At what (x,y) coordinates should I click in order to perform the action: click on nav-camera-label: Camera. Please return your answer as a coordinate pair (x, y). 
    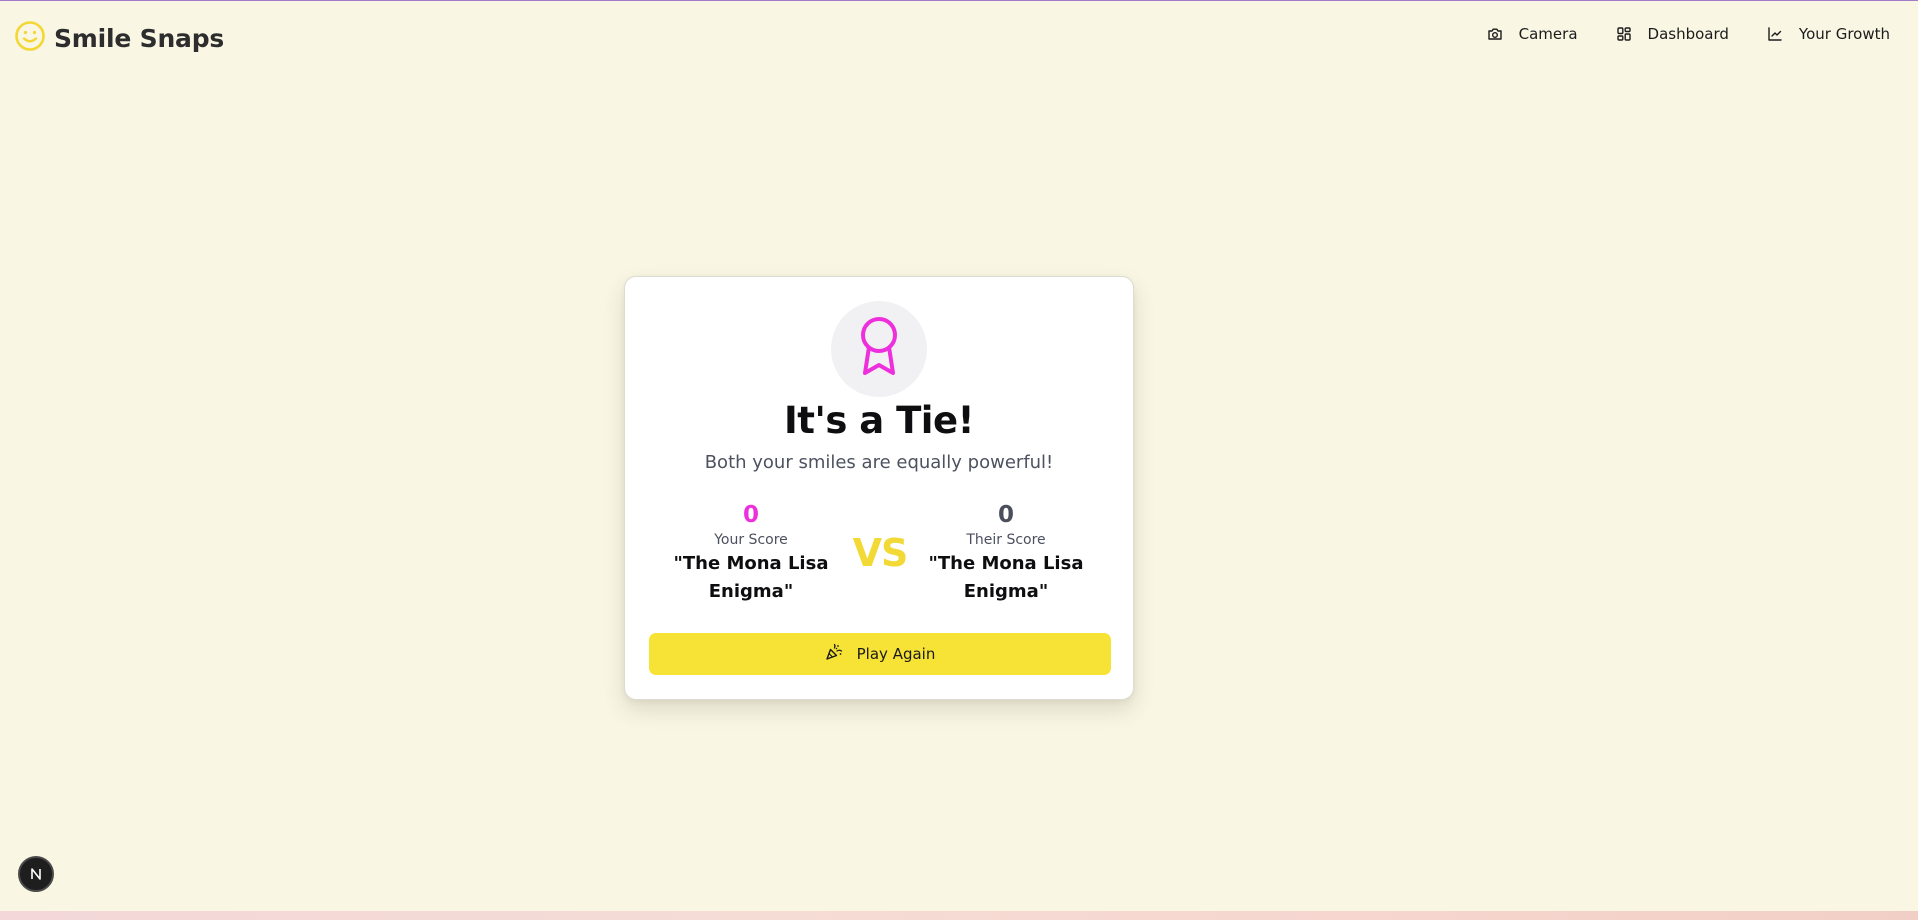
    Looking at the image, I should click on (1548, 34).